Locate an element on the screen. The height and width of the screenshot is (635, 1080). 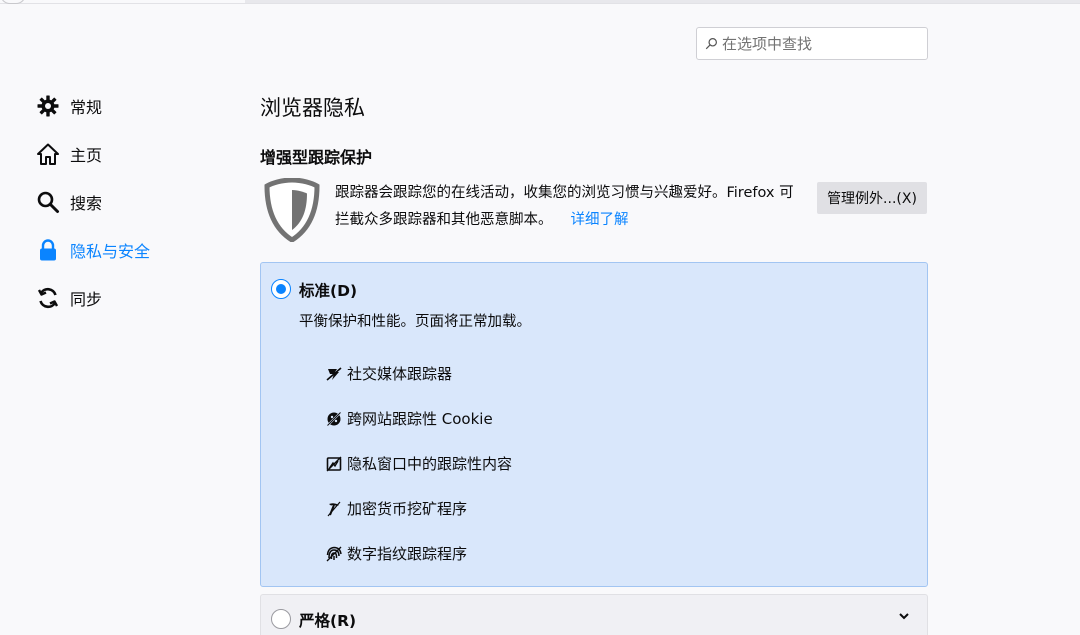
standard-label: 标准(D) is located at coordinates (328, 291).